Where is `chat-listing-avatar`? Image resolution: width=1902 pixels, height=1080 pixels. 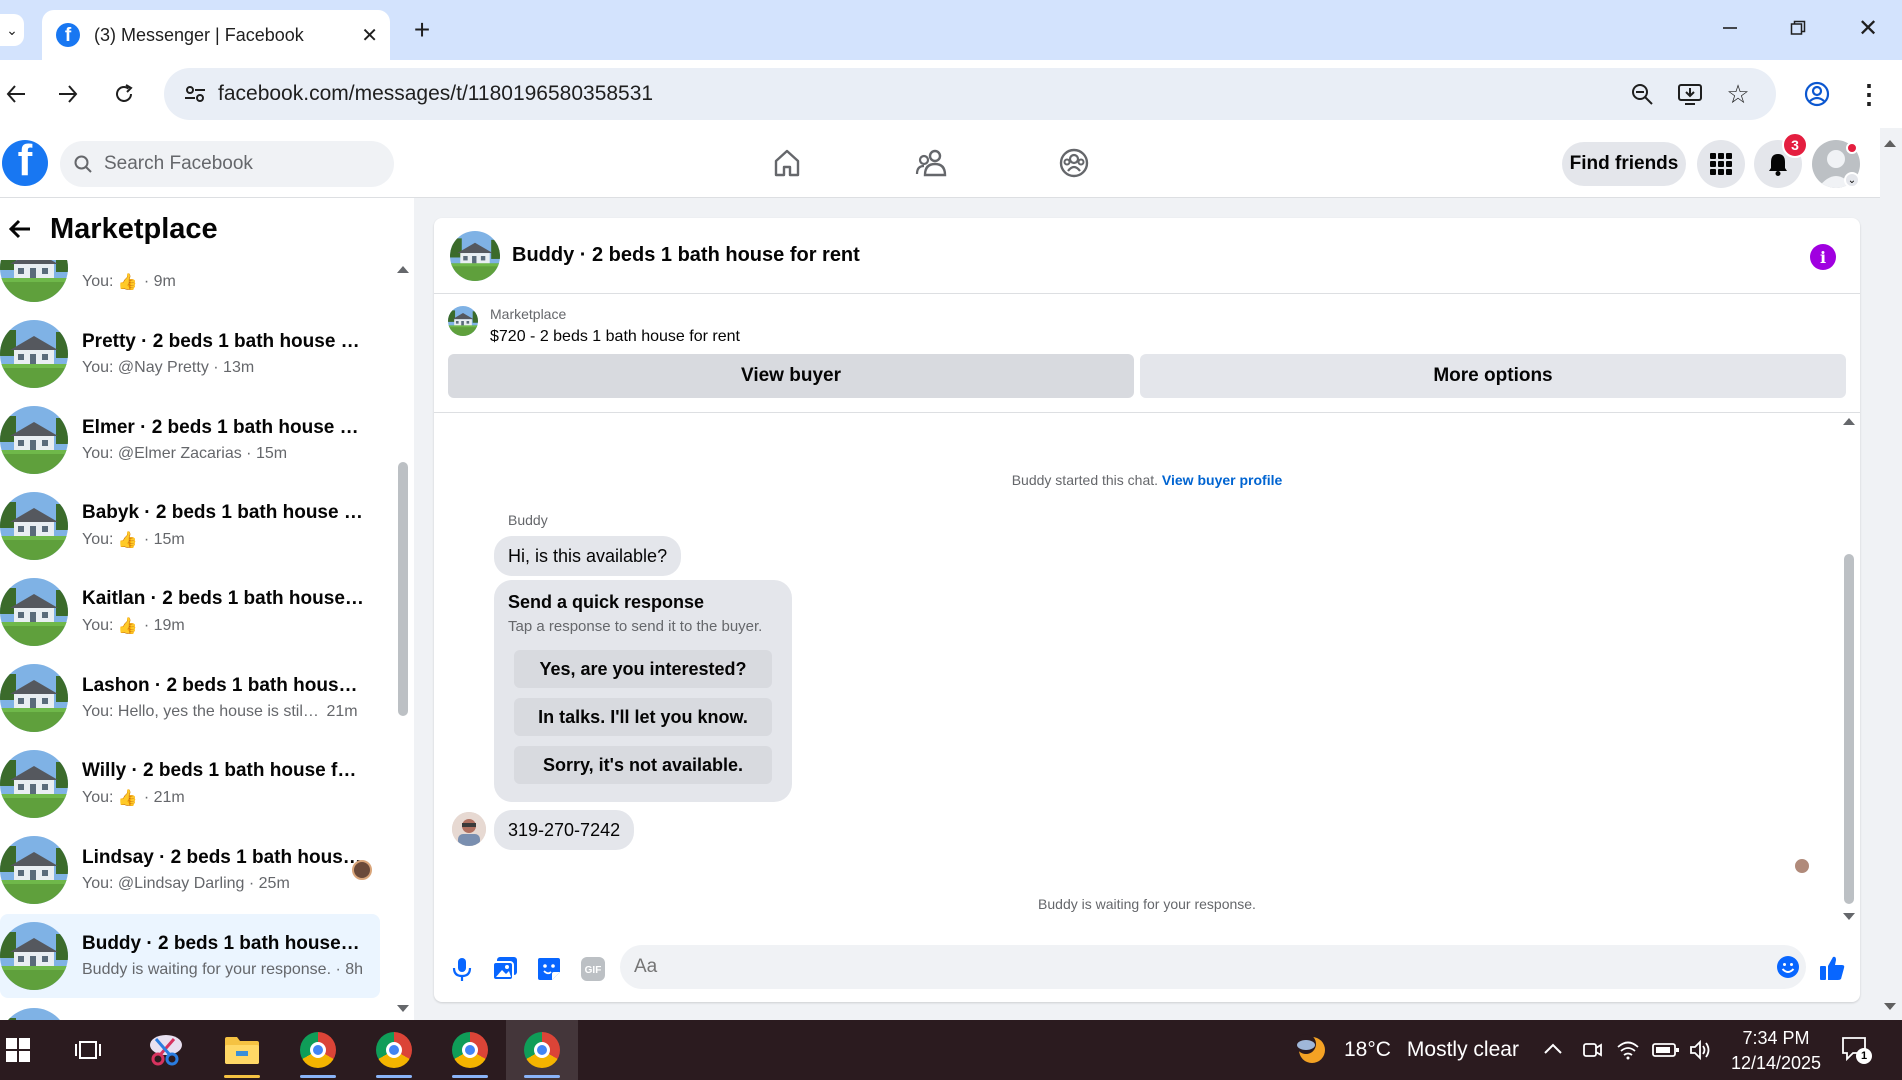
chat-listing-avatar is located at coordinates (475, 255).